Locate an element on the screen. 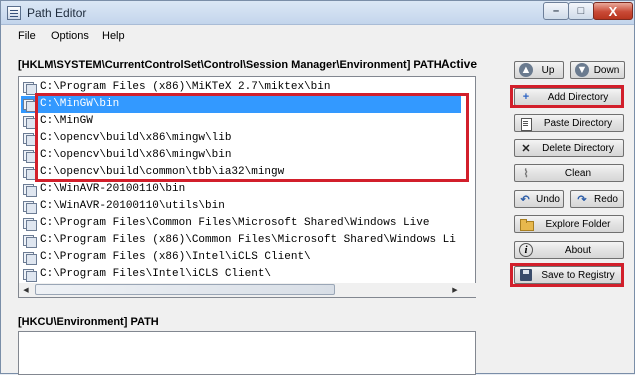 The image size is (635, 375). menu-file: File is located at coordinates (27, 36).